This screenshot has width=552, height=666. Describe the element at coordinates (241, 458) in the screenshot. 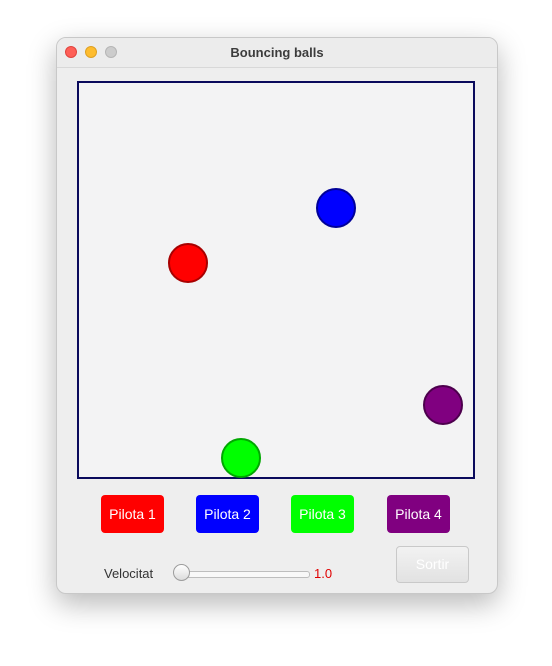

I see `ball-green` at that location.